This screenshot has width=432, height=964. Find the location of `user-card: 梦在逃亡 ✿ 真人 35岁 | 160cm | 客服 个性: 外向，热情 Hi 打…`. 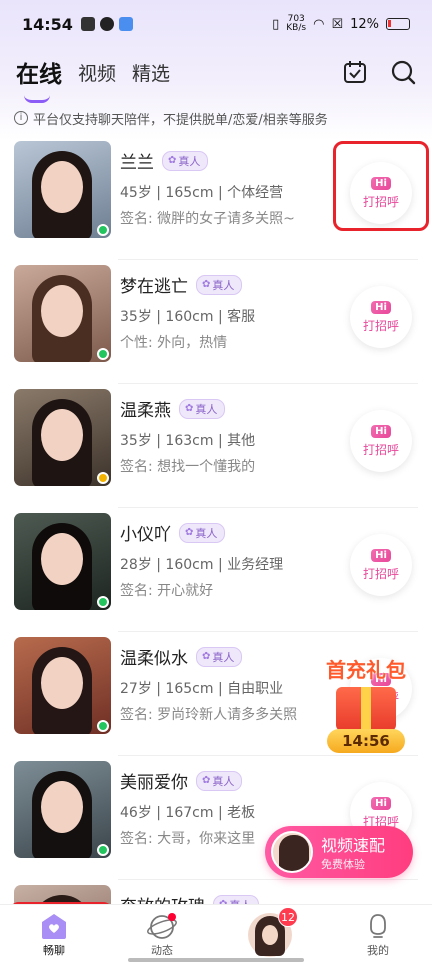

user-card: 梦在逃亡 ✿ 真人 35岁 | 160cm | 客服 个性: 外向，热情 Hi 打… is located at coordinates (216, 322).